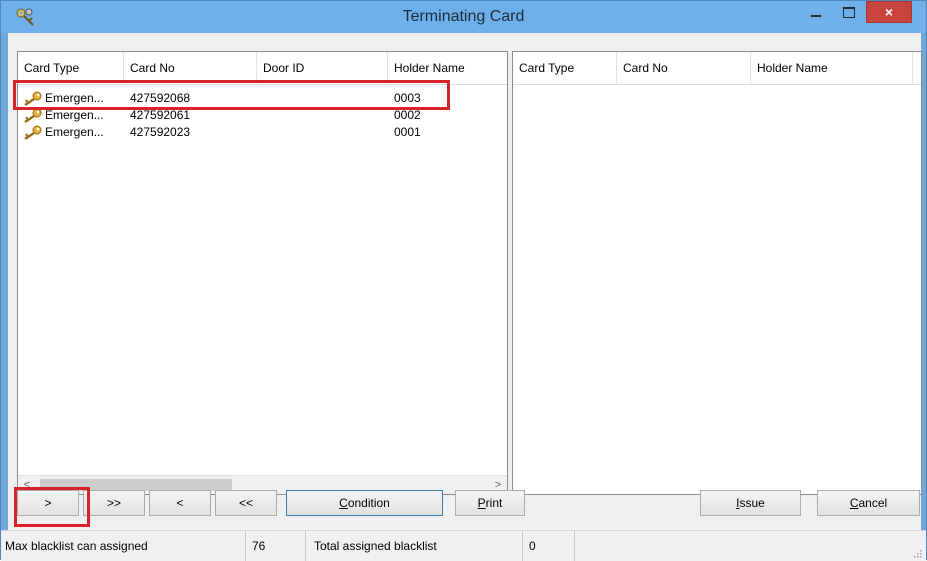  Describe the element at coordinates (231, 95) in the screenshot. I see `selected-row-highlight` at that location.